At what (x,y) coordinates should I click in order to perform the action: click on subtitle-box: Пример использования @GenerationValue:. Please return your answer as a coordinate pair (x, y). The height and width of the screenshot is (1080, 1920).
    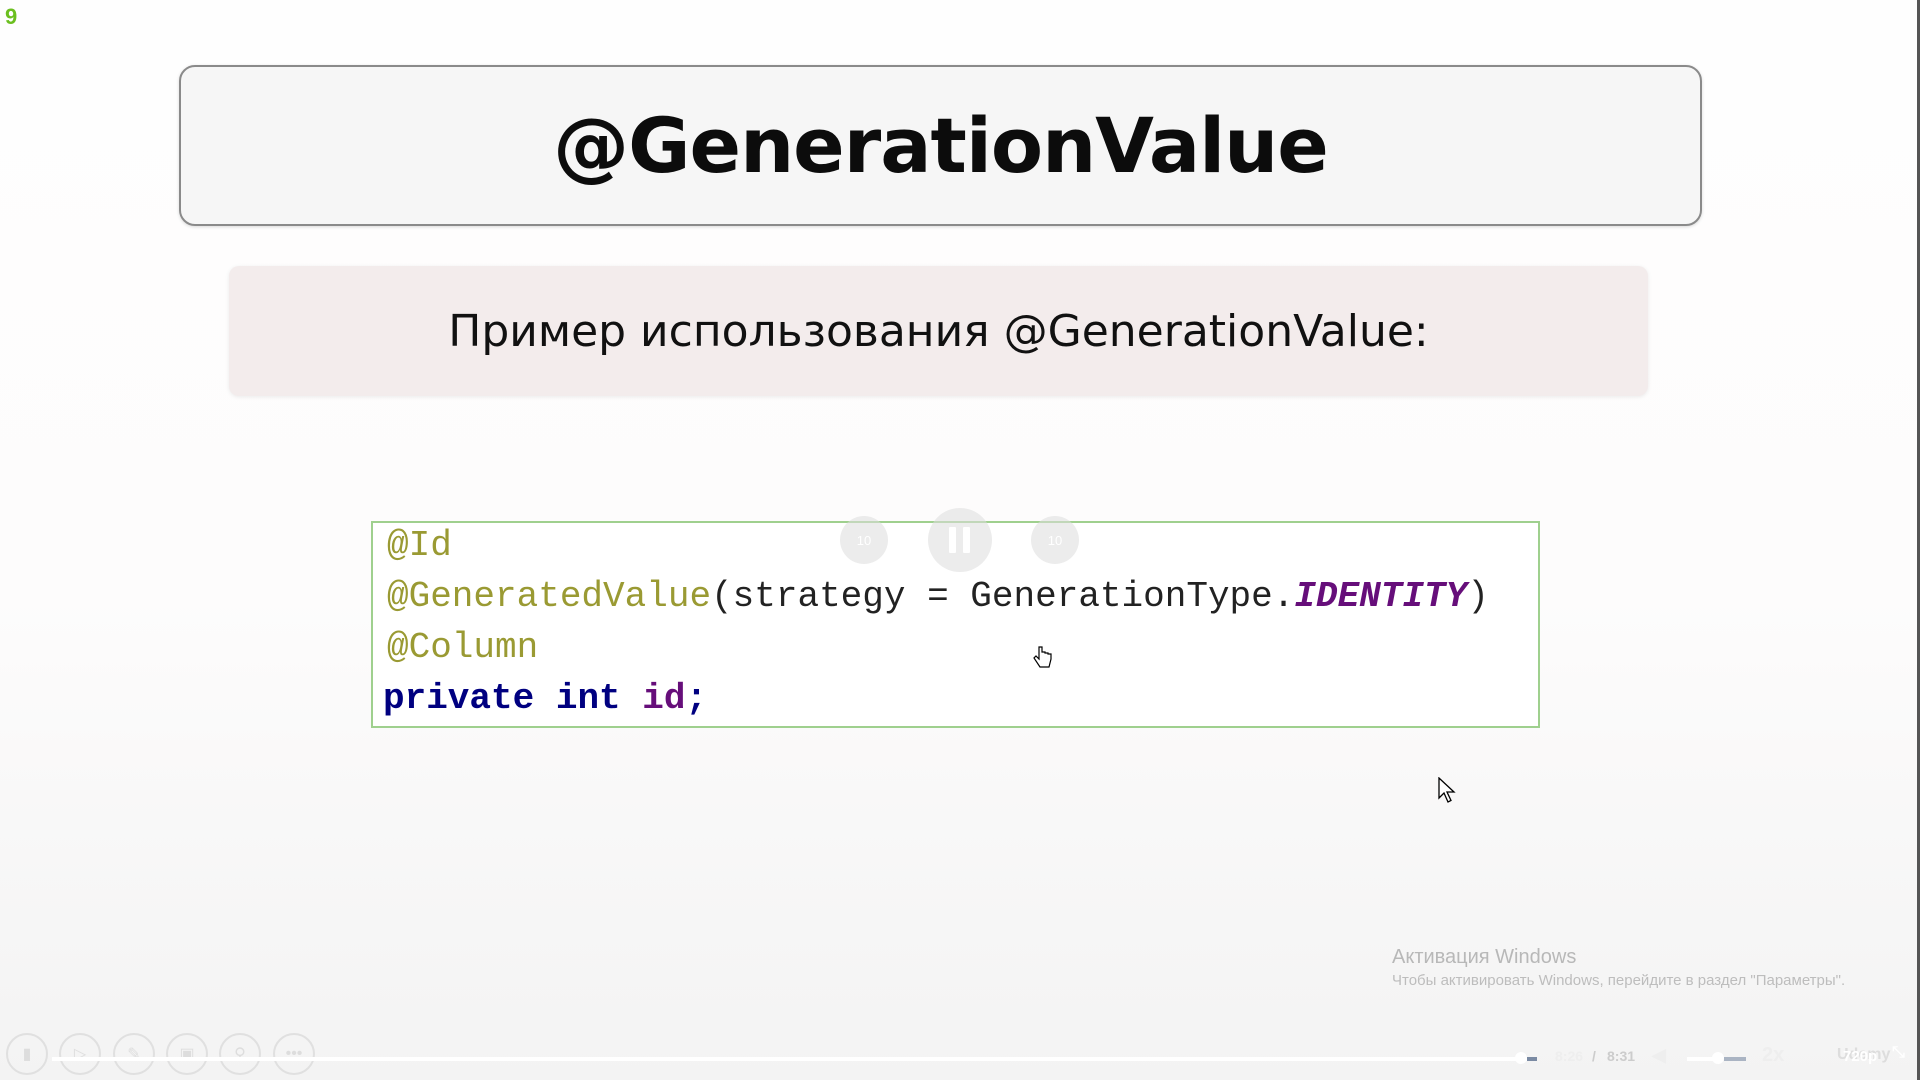
    Looking at the image, I should click on (938, 331).